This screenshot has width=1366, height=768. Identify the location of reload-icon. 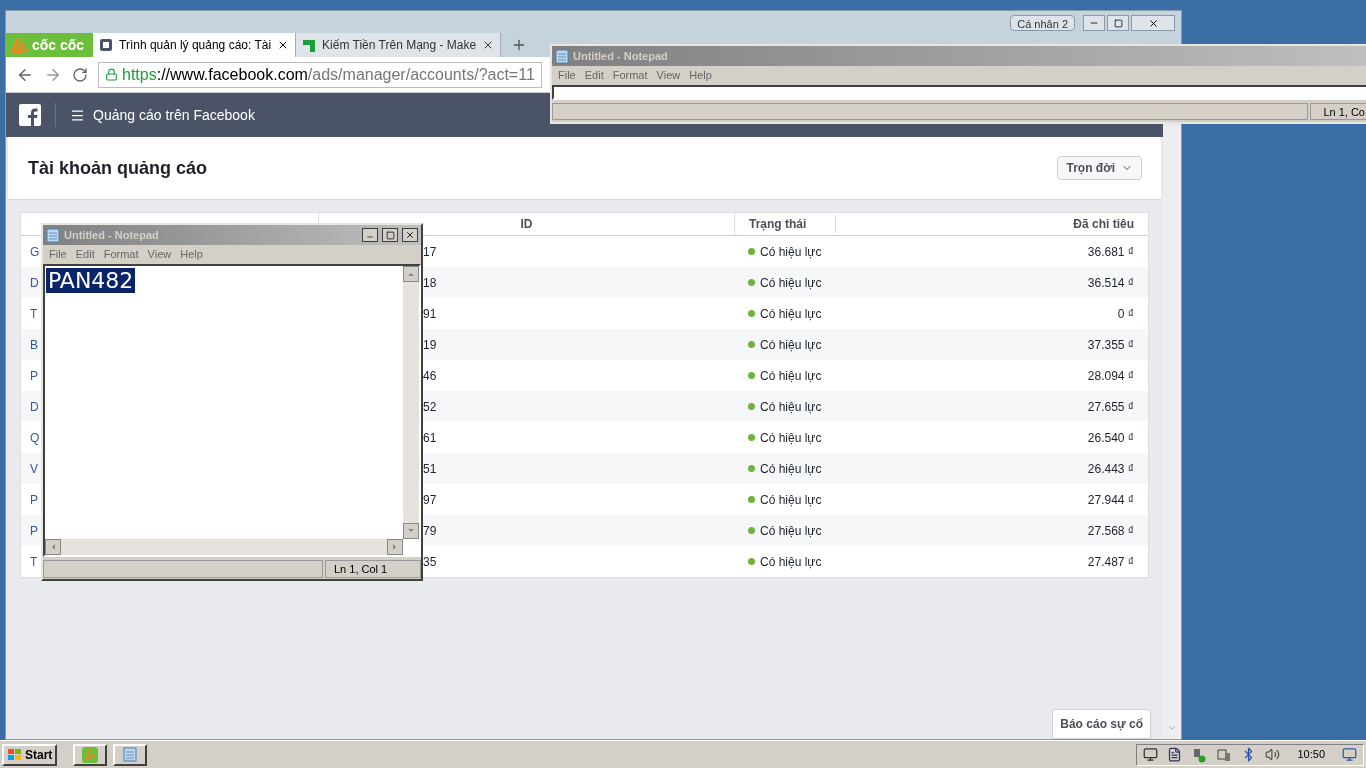
(80, 74).